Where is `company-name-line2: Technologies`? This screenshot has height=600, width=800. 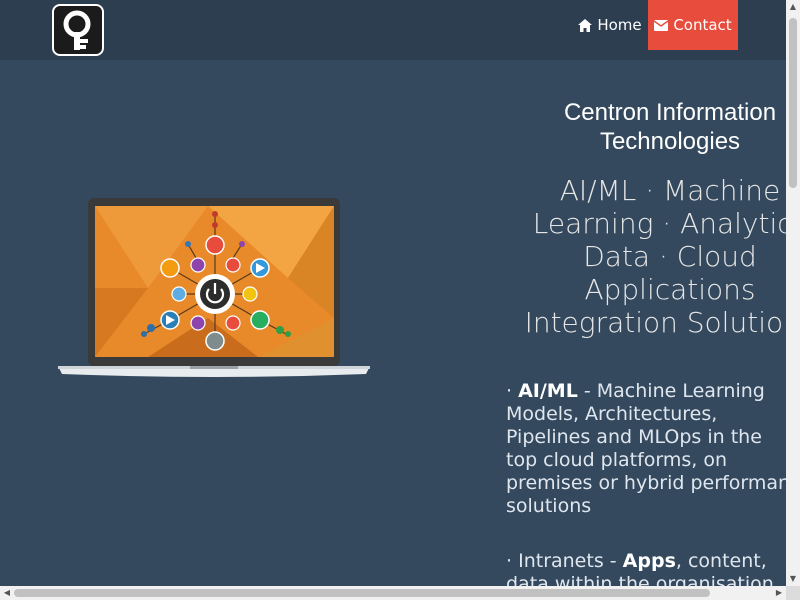
company-name-line2: Technologies is located at coordinates (670, 141).